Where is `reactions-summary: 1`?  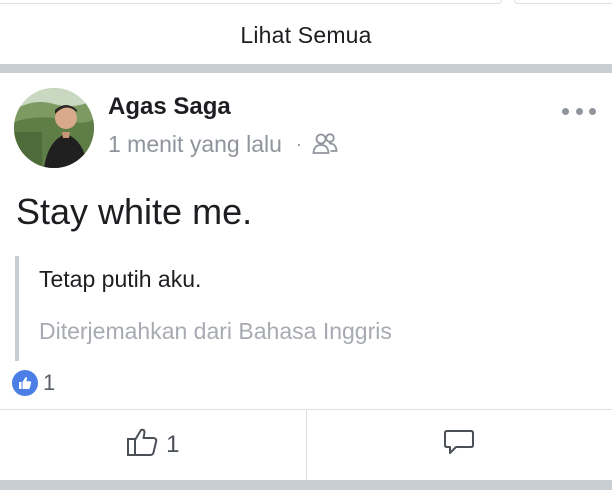
reactions-summary: 1 is located at coordinates (33, 383).